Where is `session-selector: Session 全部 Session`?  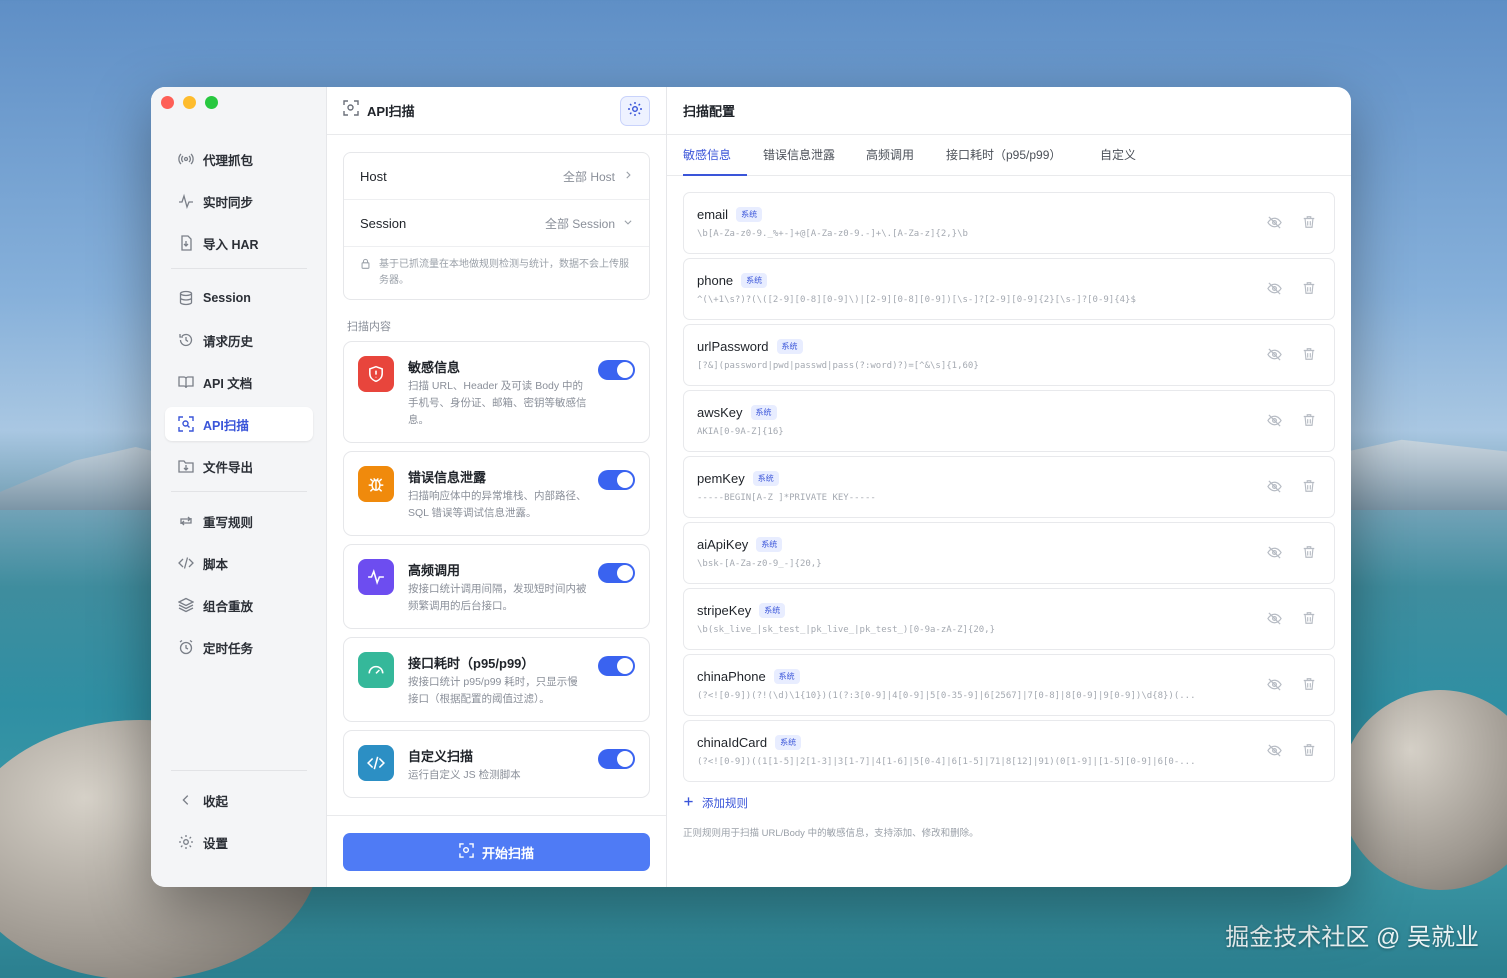 session-selector: Session 全部 Session is located at coordinates (496, 223).